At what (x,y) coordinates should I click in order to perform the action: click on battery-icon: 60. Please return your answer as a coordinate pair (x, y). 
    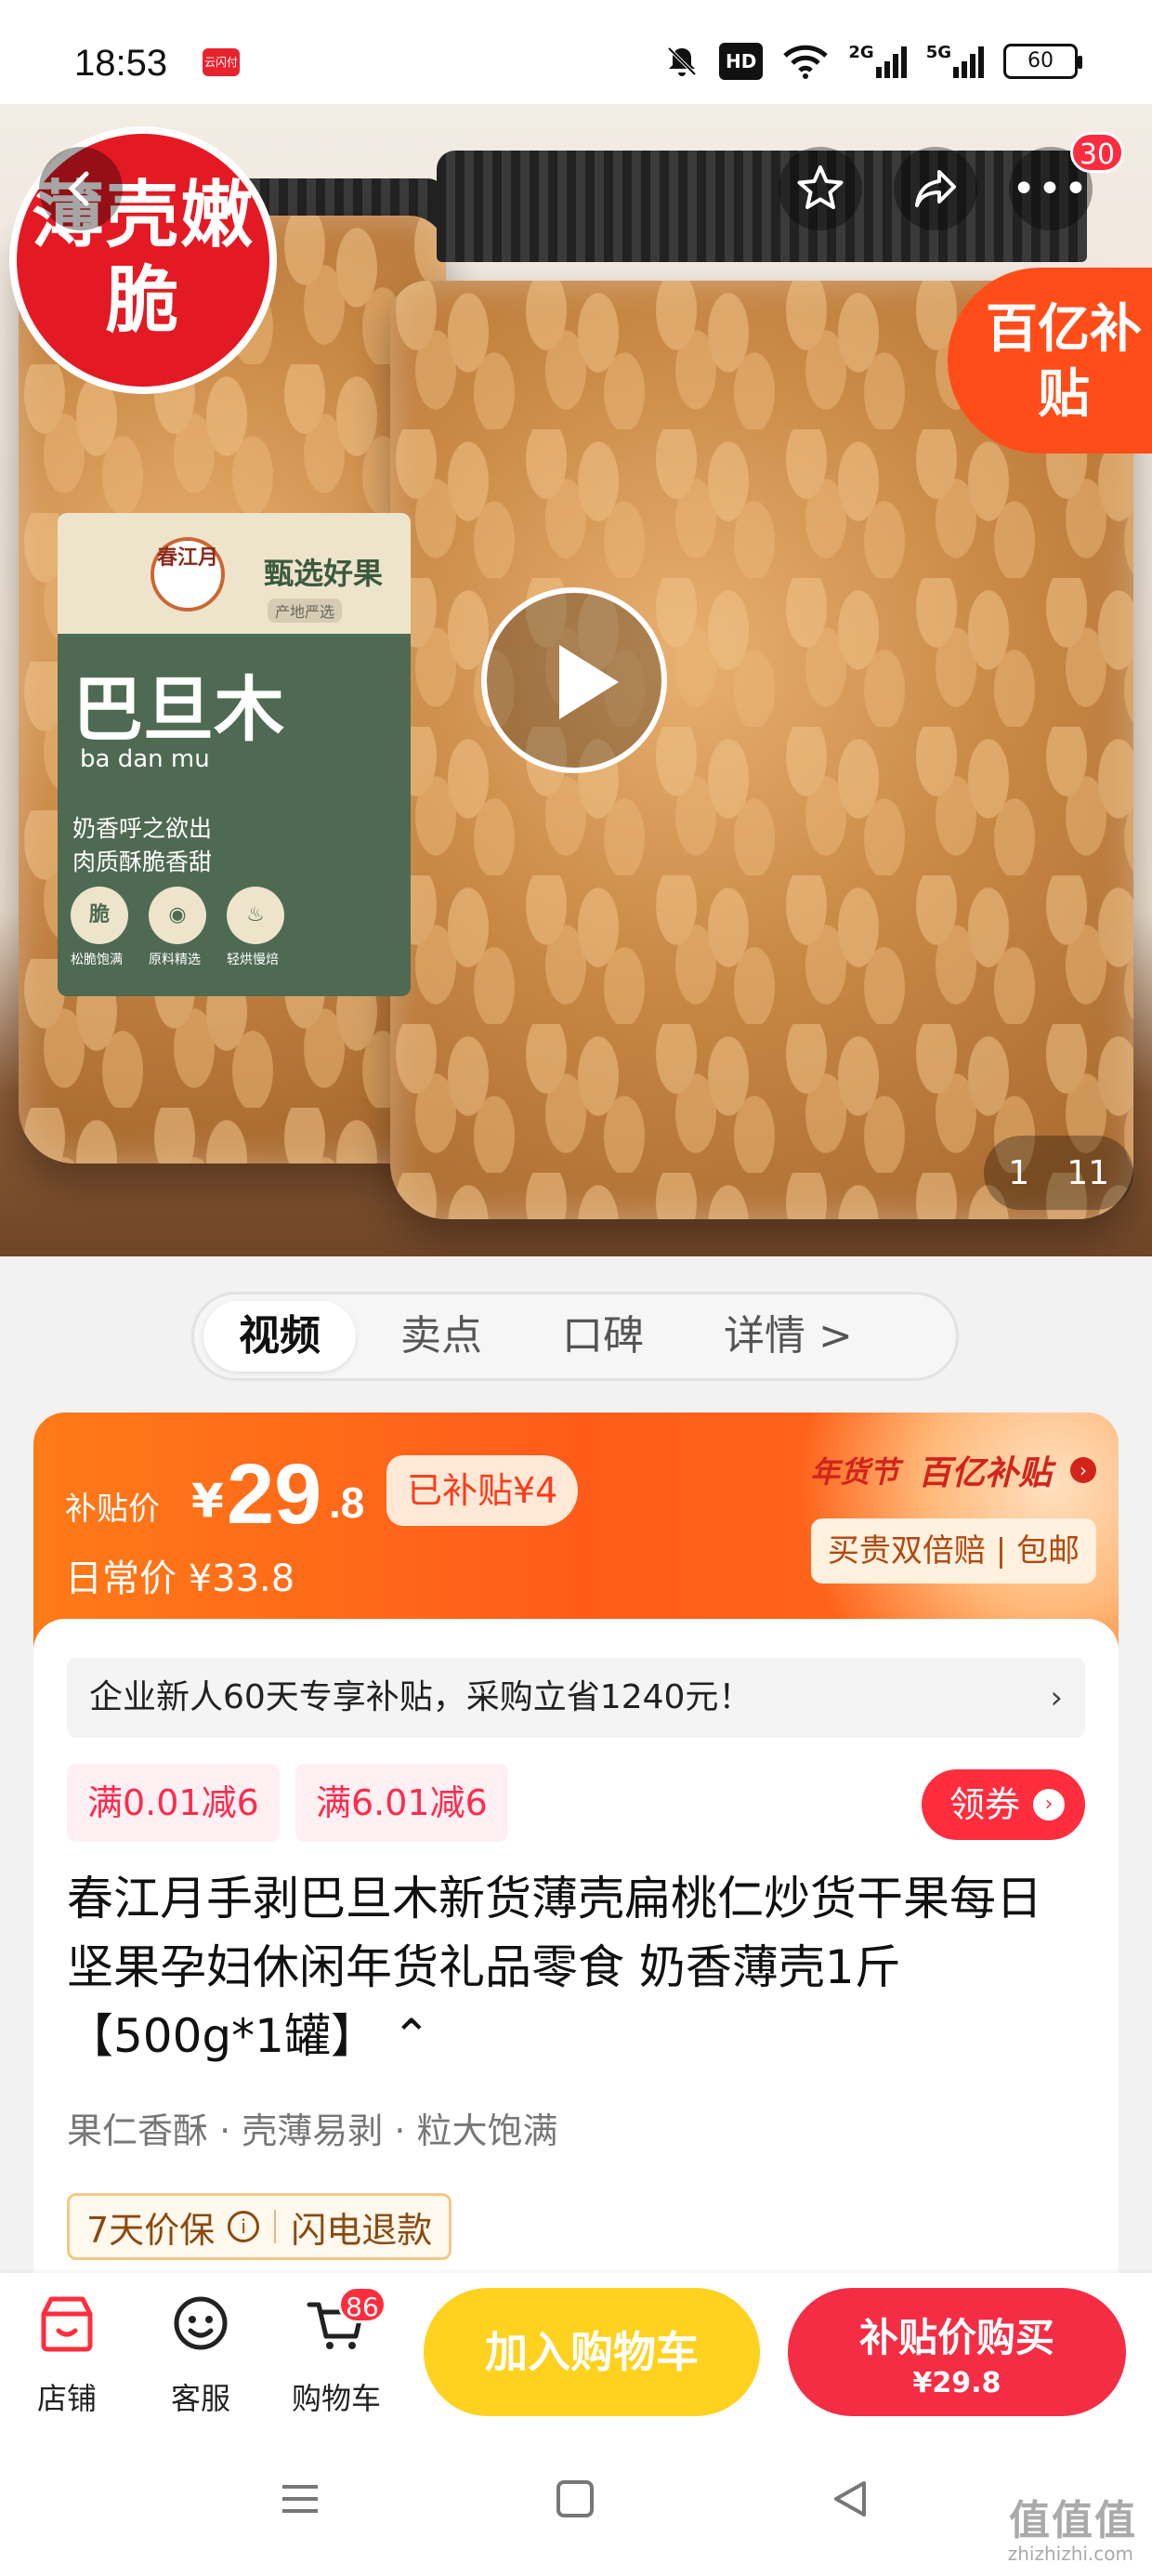
    Looking at the image, I should click on (1042, 61).